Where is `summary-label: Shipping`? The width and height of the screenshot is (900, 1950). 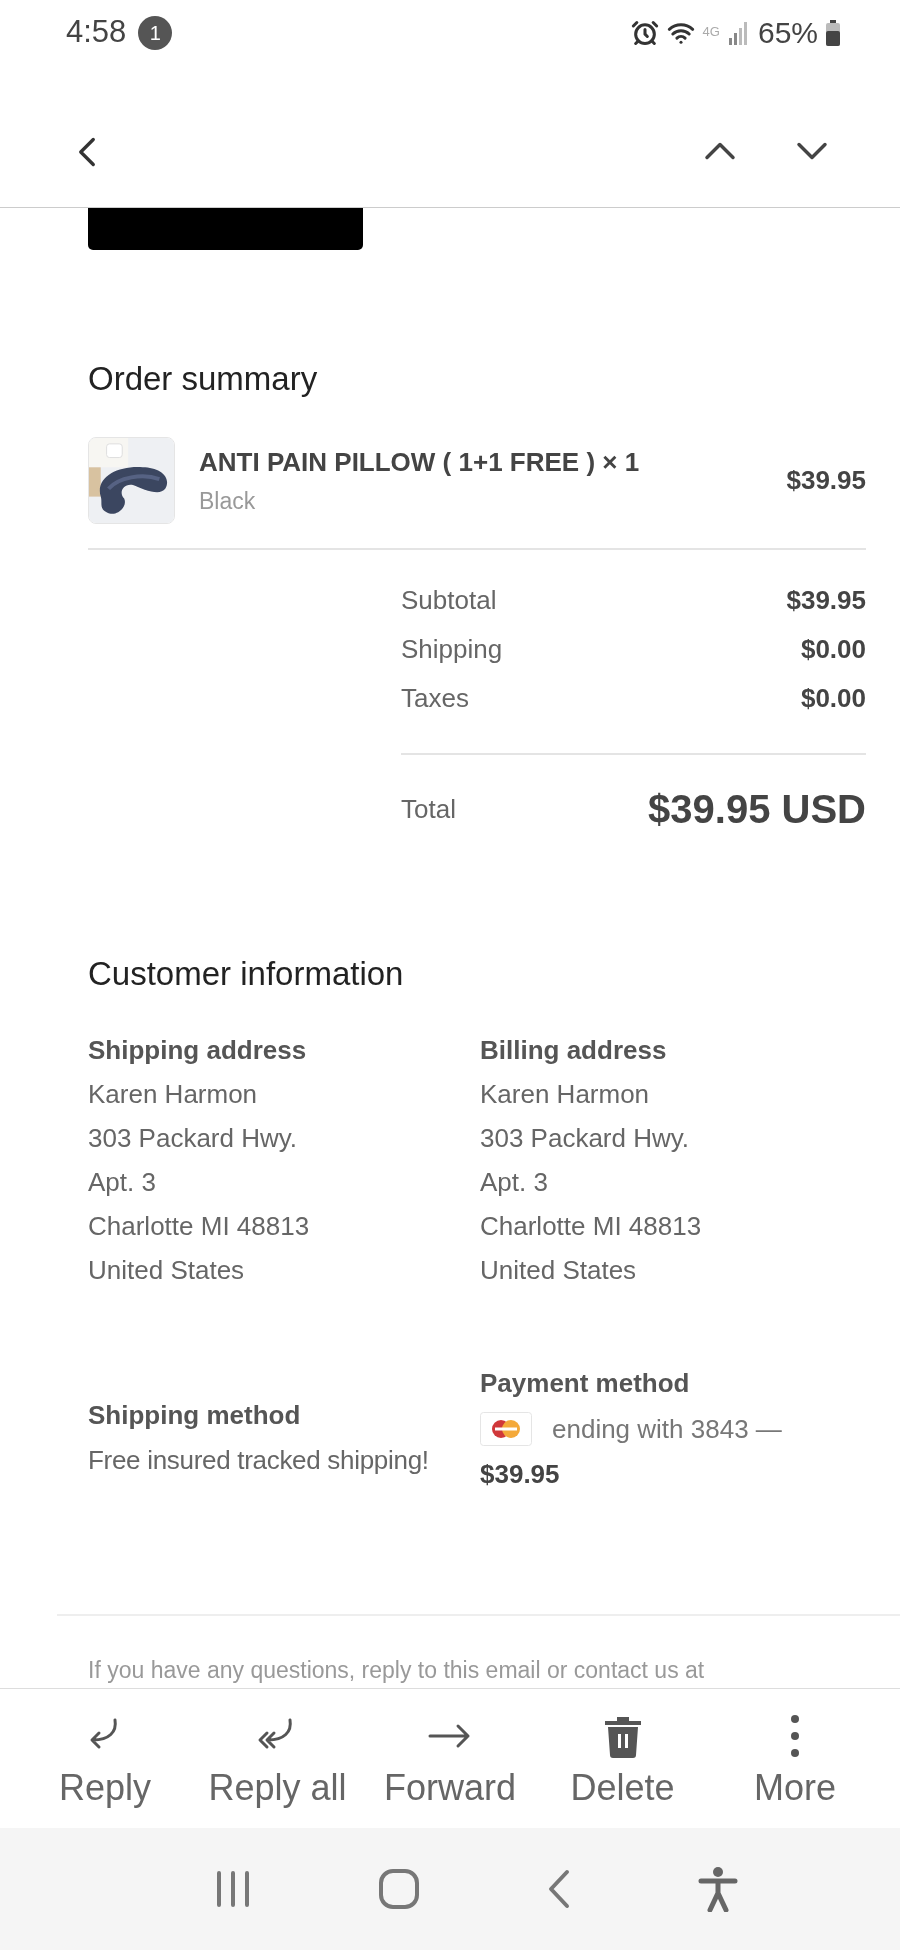
summary-label: Shipping is located at coordinates (452, 649).